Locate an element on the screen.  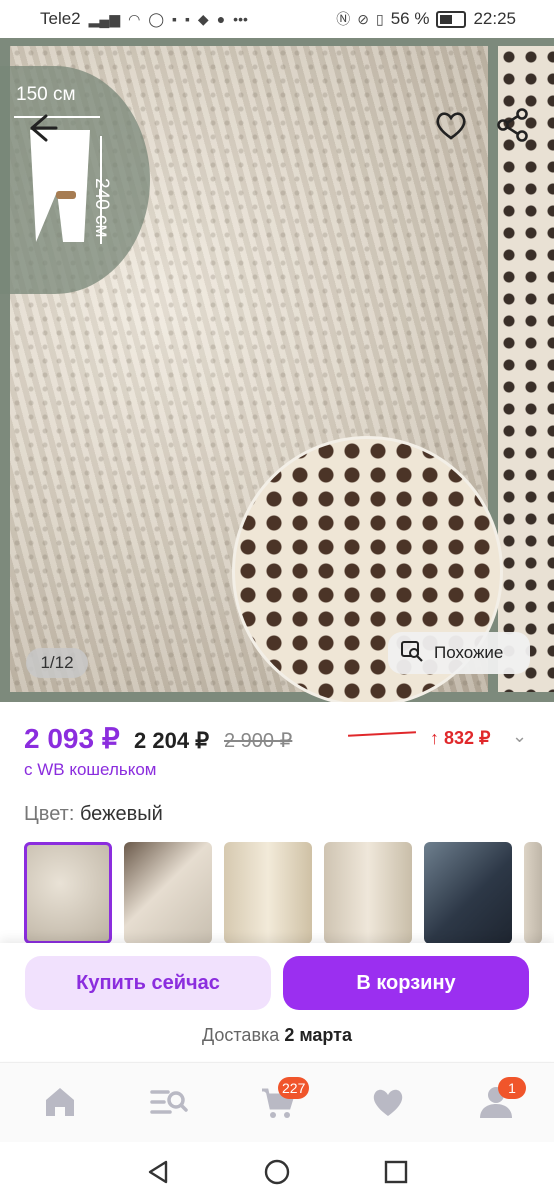
more-dots-icon: ••• is located at coordinates (240, 19).